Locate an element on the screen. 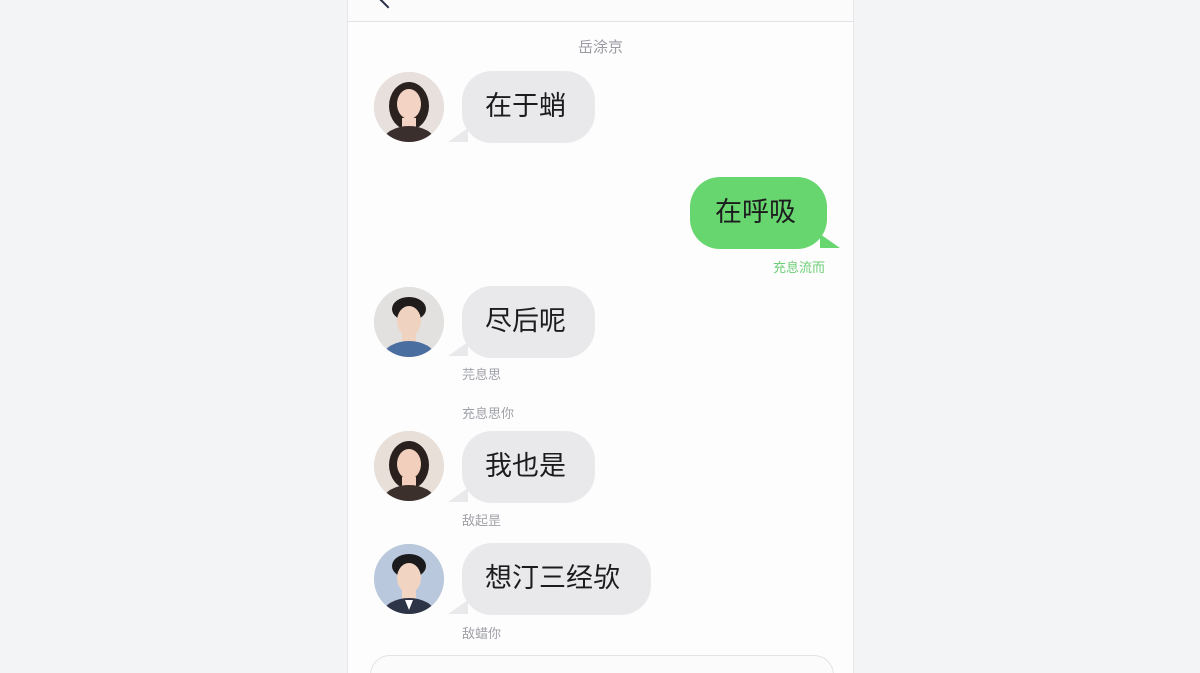 The width and height of the screenshot is (1200, 673). message-bubble: 在于蛸 is located at coordinates (528, 107).